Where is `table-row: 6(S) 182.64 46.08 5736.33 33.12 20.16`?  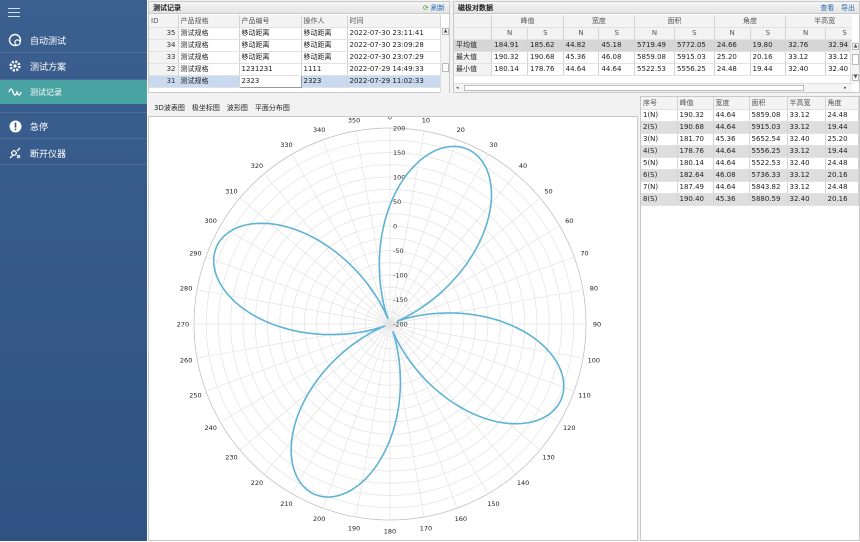 table-row: 6(S) 182.64 46.08 5736.33 33.12 20.16 is located at coordinates (750, 175).